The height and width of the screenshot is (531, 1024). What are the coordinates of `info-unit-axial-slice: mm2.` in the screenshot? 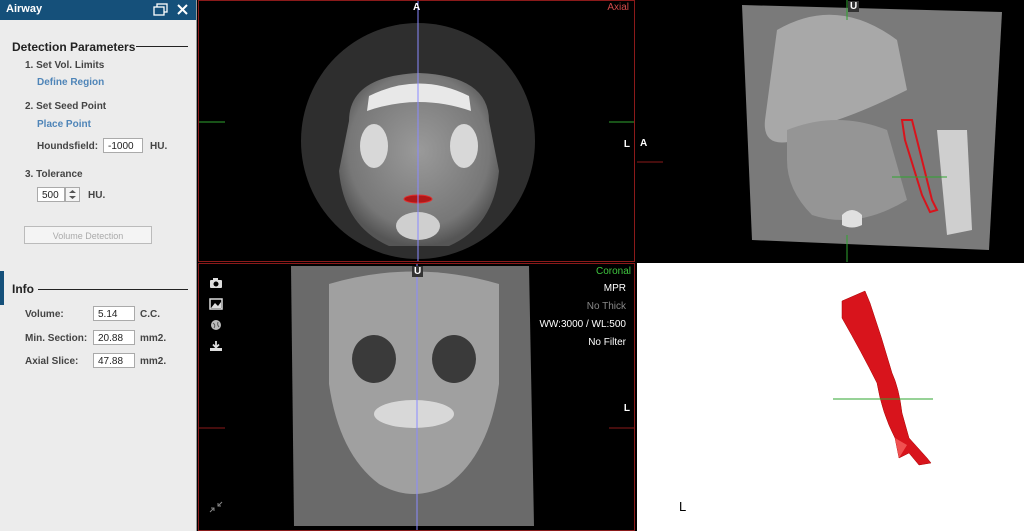 It's located at (153, 361).